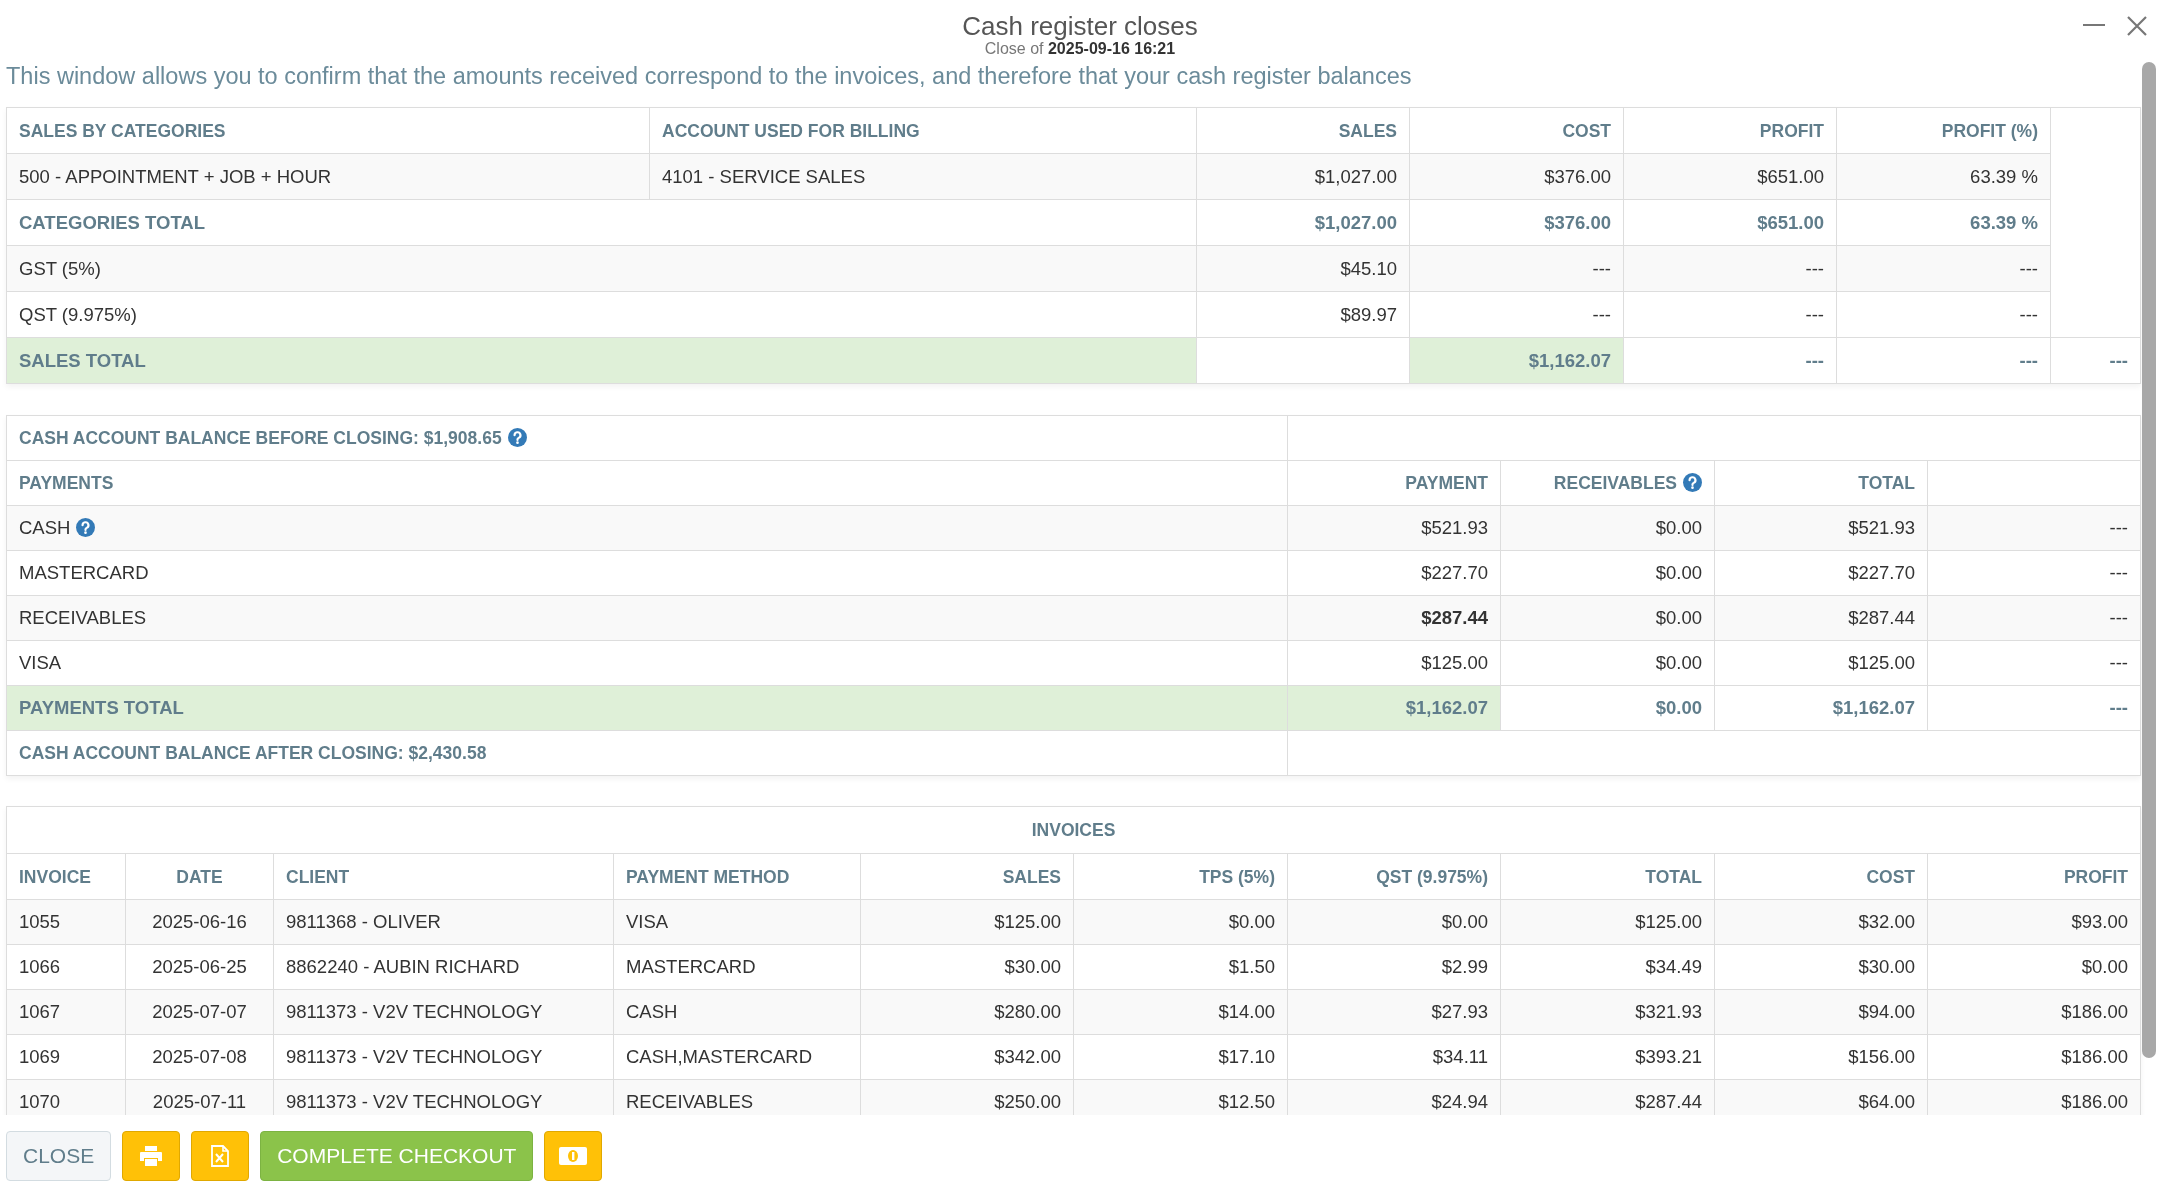 Image resolution: width=2160 pixels, height=1186 pixels. Describe the element at coordinates (1303, 222) in the screenshot. I see `table-cell: $1,027.00` at that location.